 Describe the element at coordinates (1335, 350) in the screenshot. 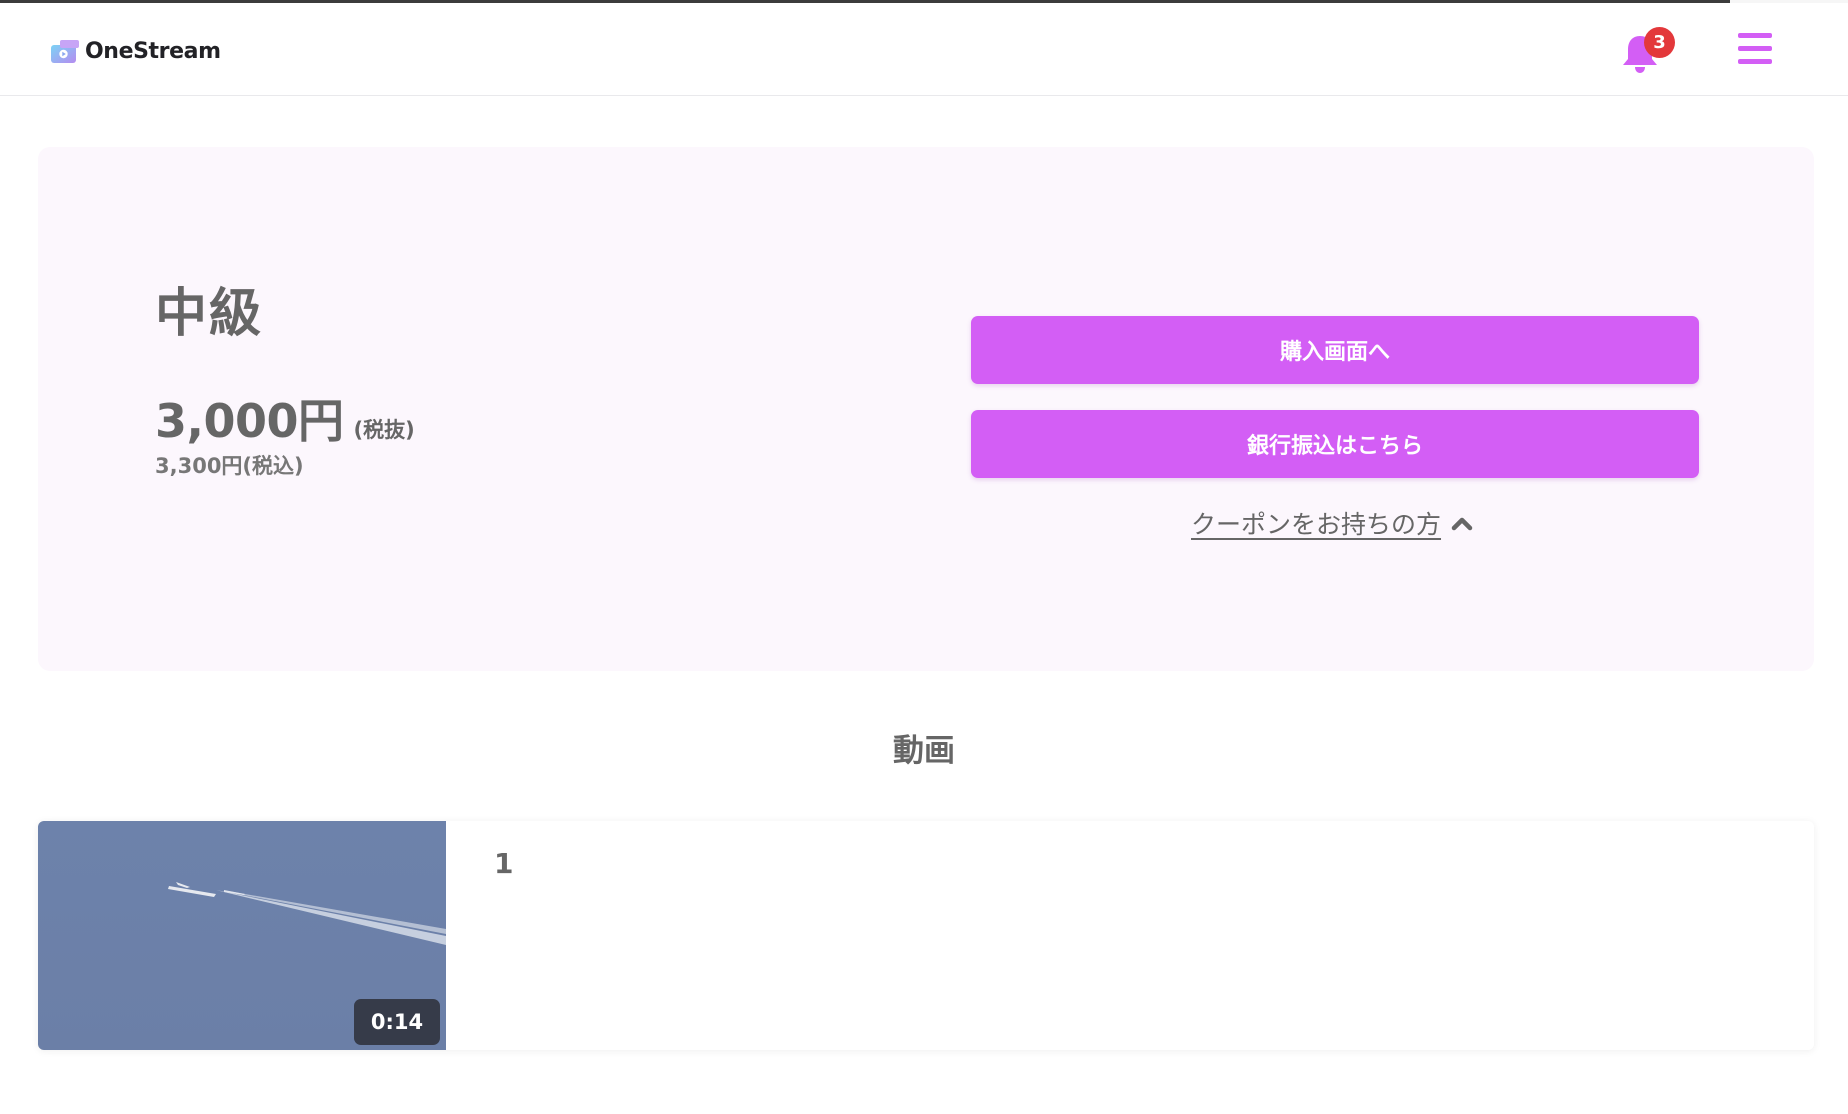

I see `purchase-button: 購入画面へ` at that location.